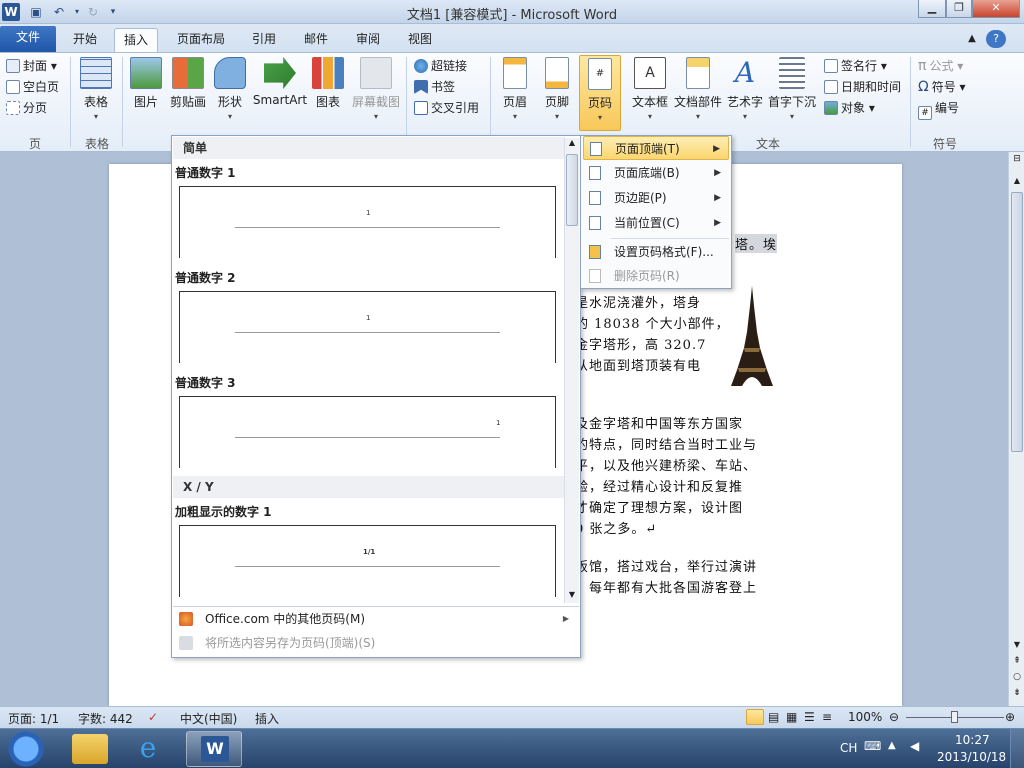 The height and width of the screenshot is (768, 1024). What do you see at coordinates (420, 40) in the screenshot?
I see `tab-view: 视图` at bounding box center [420, 40].